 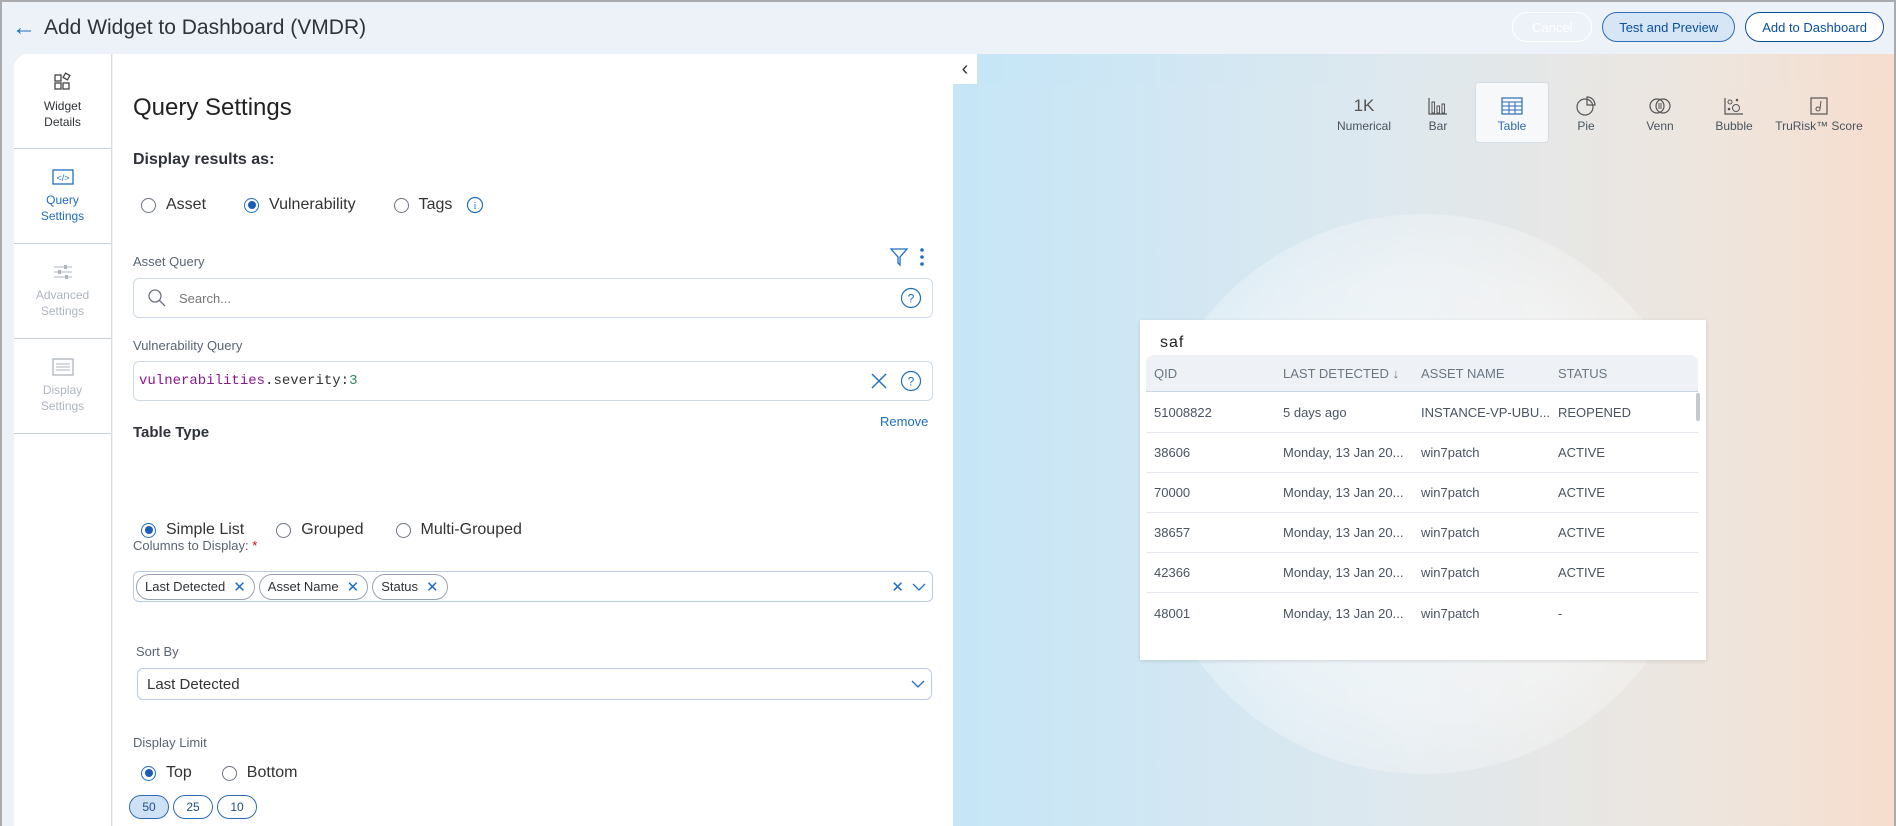 What do you see at coordinates (899, 257) in the screenshot?
I see `filter-icon` at bounding box center [899, 257].